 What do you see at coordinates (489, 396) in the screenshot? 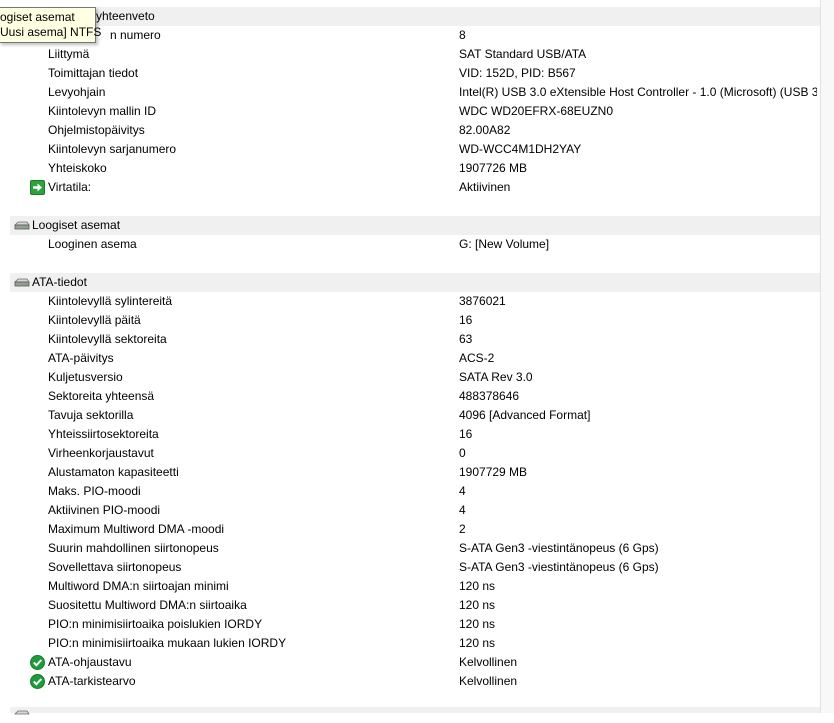
I see `row-value: 488378646` at bounding box center [489, 396].